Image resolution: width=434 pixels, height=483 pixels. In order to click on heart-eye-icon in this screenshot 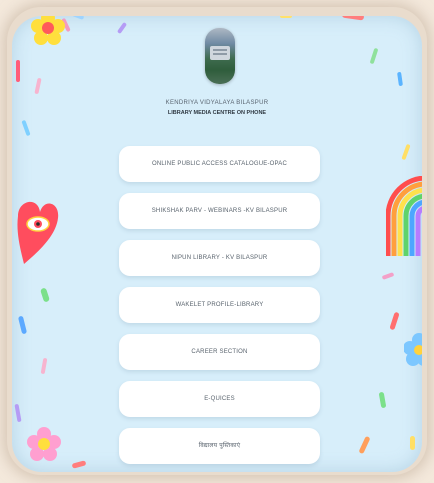, I will do `click(38, 232)`.